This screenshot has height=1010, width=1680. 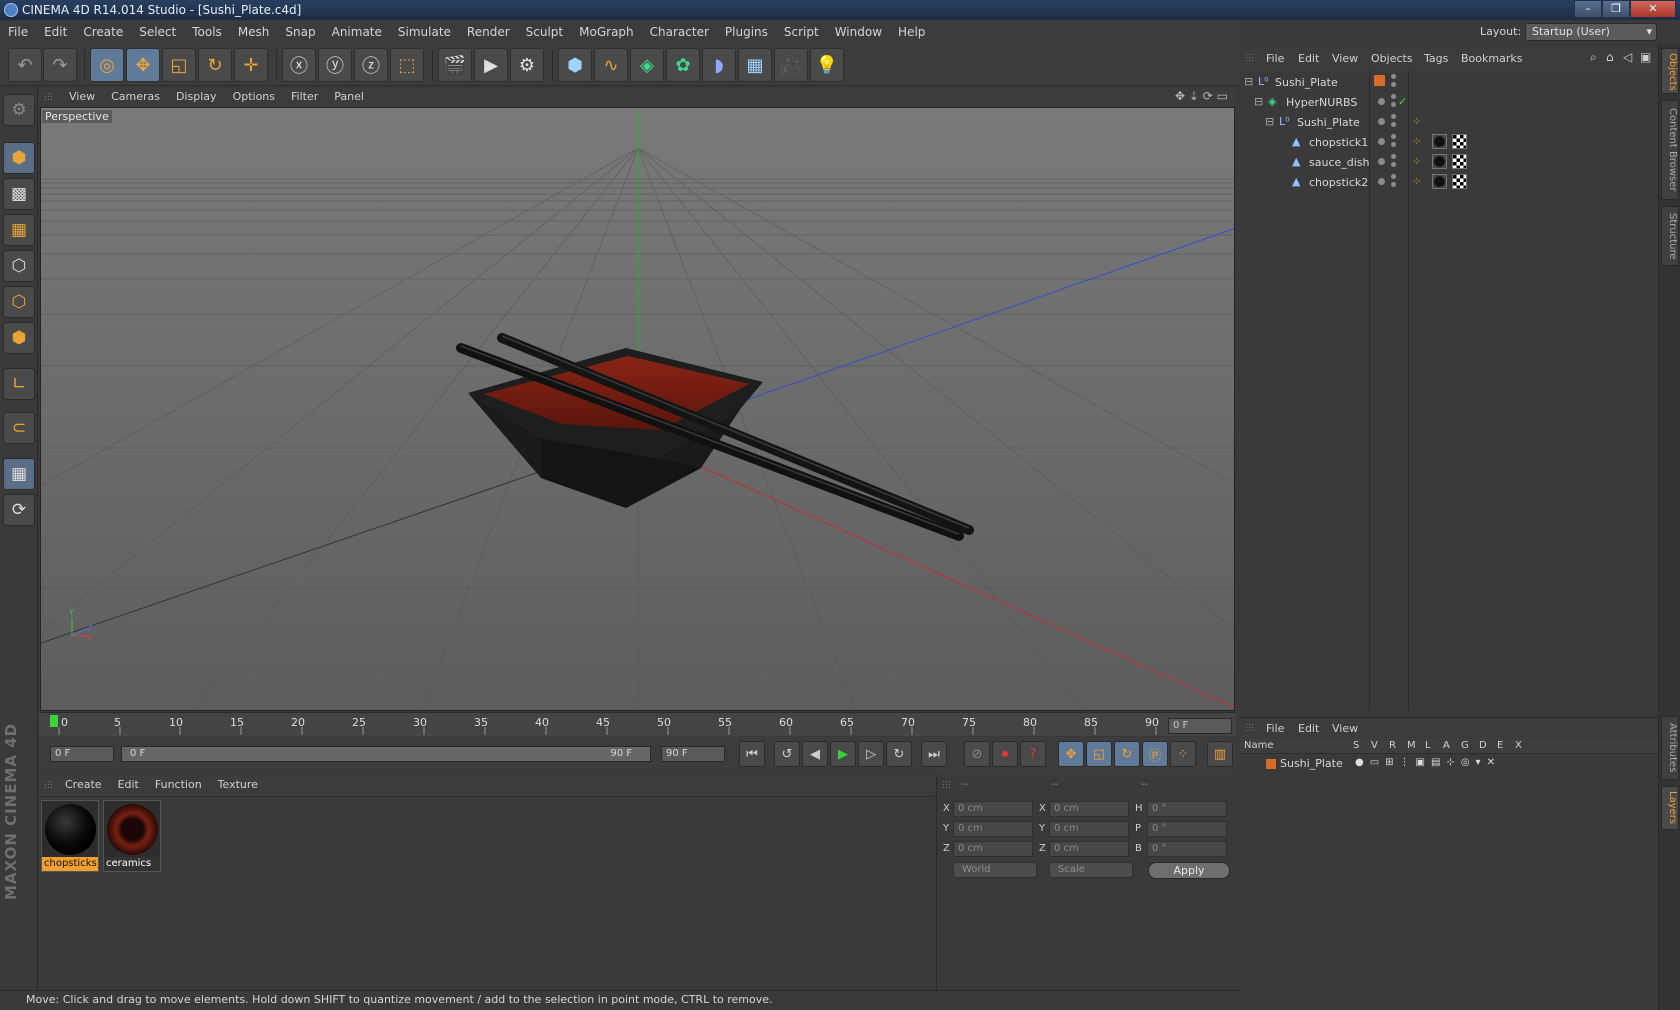 I want to click on tab-attributes: Attributes, so click(x=1670, y=748).